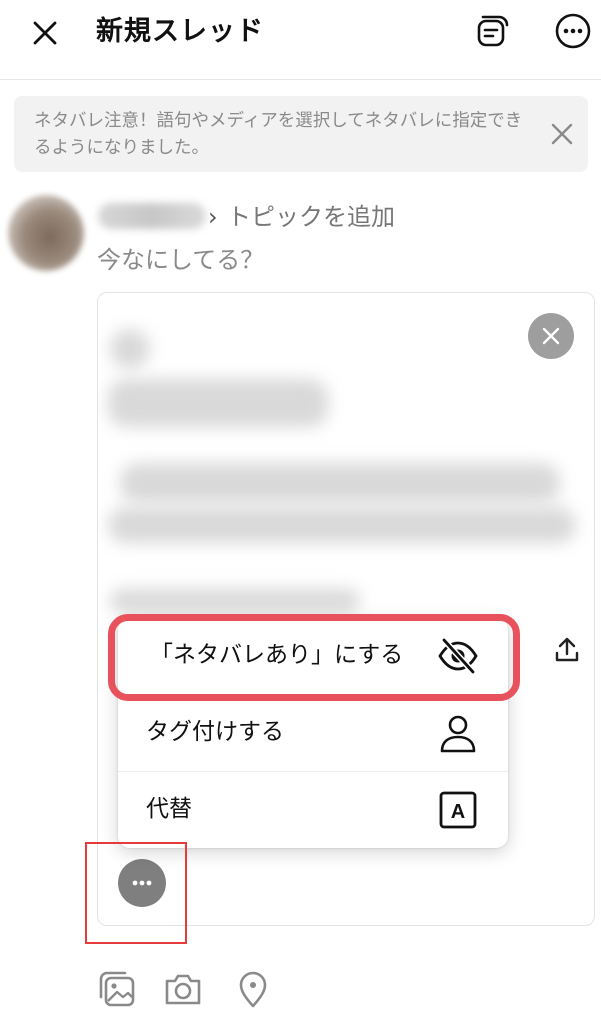 The image size is (601, 1024). What do you see at coordinates (180, 31) in the screenshot?
I see `page-title: 新規スレッド` at bounding box center [180, 31].